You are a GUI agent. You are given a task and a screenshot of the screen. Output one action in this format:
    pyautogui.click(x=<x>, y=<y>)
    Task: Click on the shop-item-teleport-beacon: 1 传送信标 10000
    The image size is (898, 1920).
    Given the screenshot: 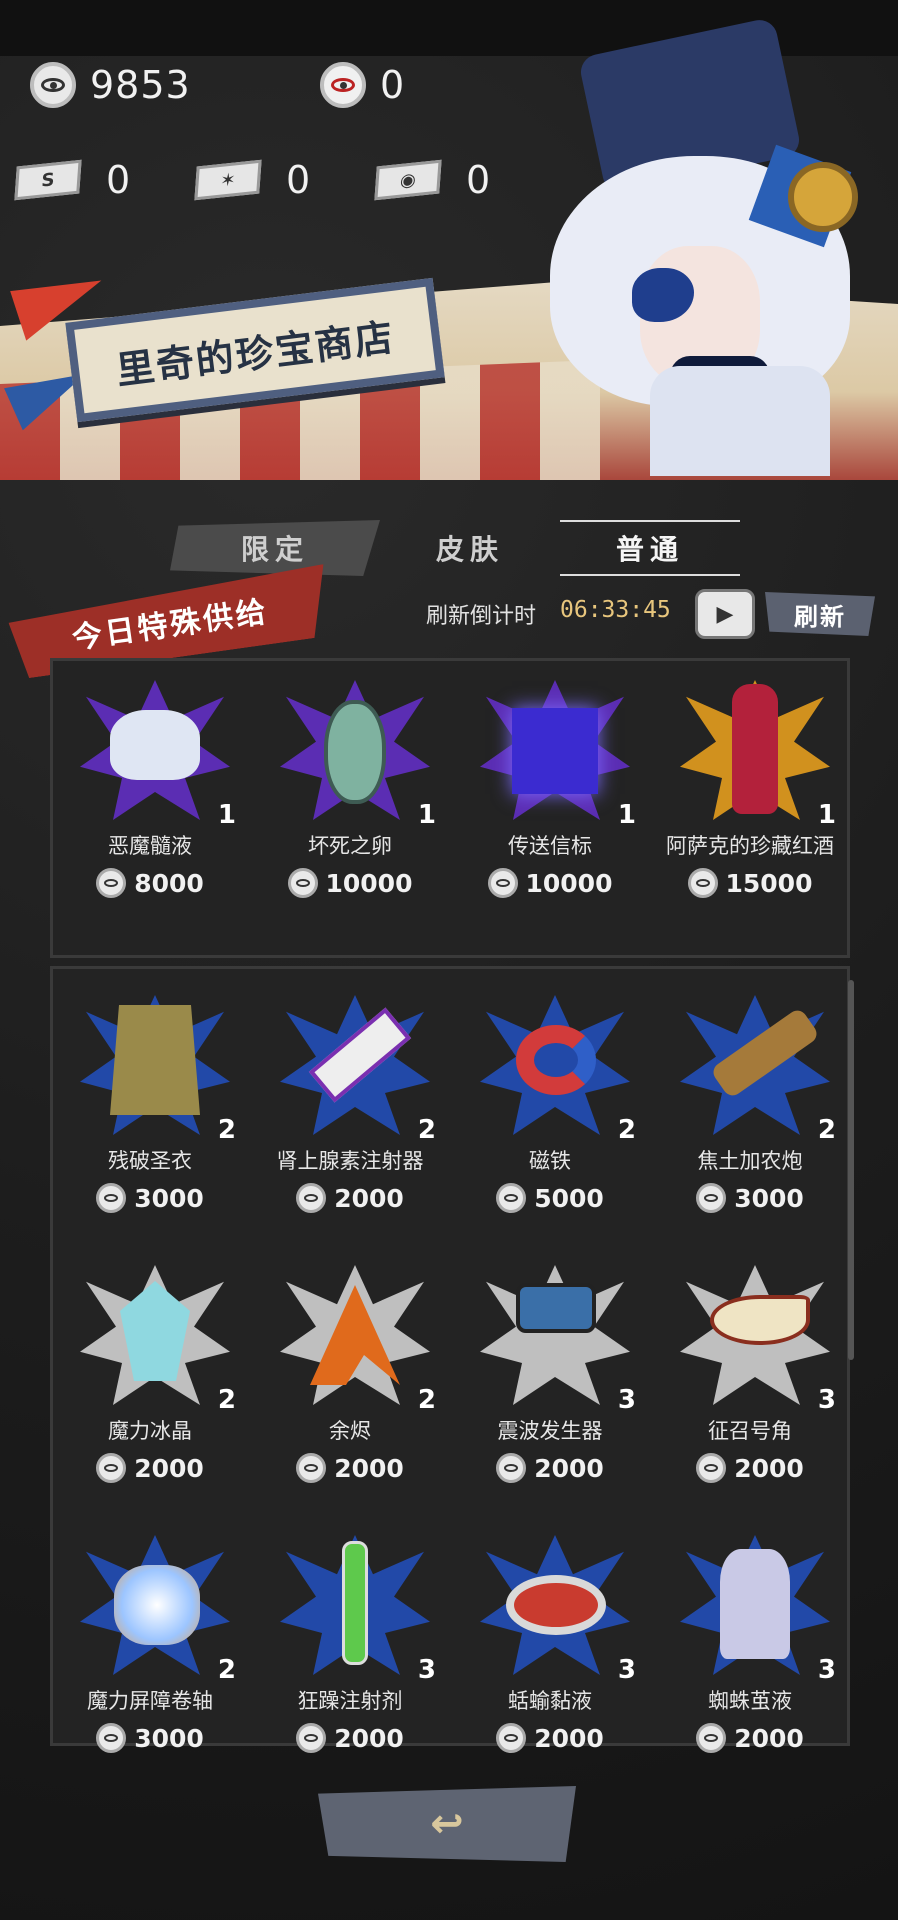 What is the action you would take?
    pyautogui.click(x=550, y=790)
    